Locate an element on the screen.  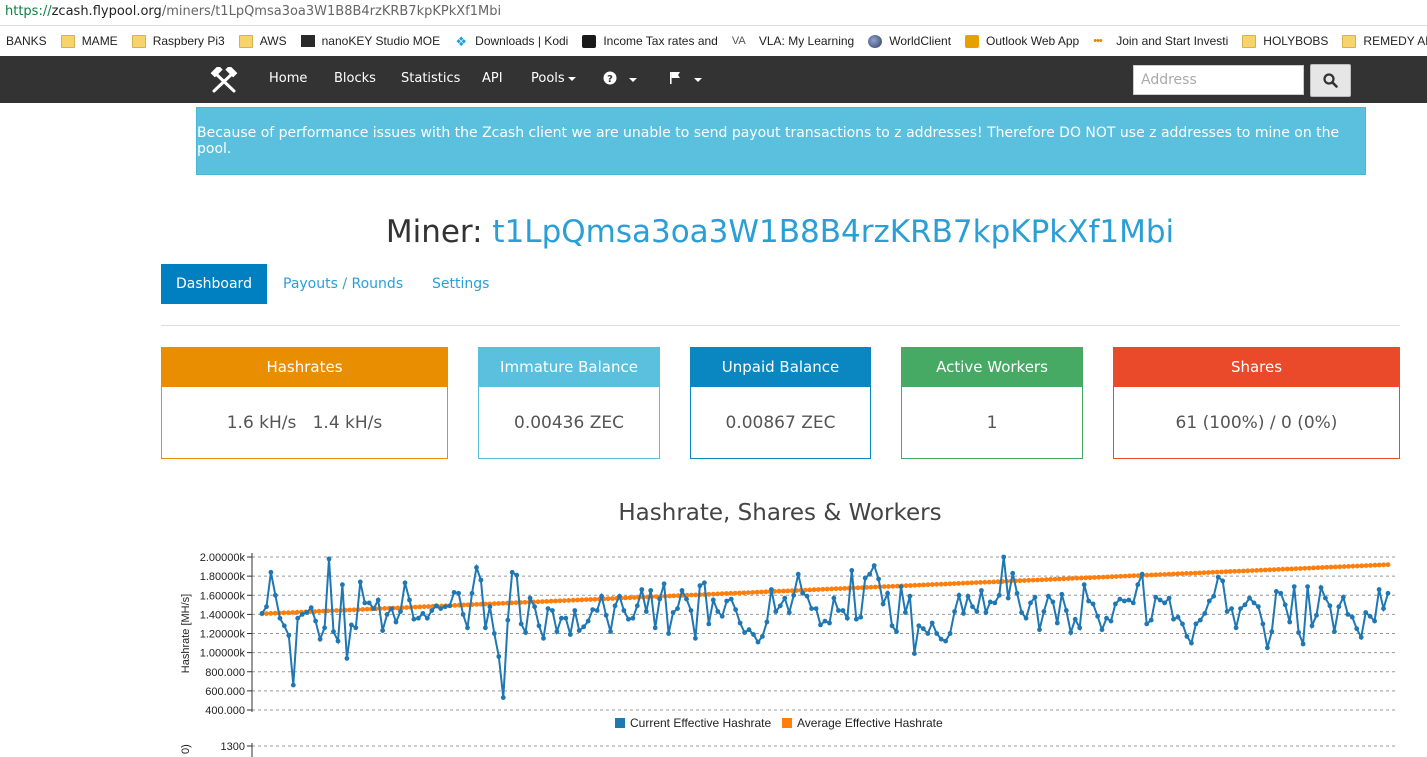
help-dropdown: ? is located at coordinates (620, 79).